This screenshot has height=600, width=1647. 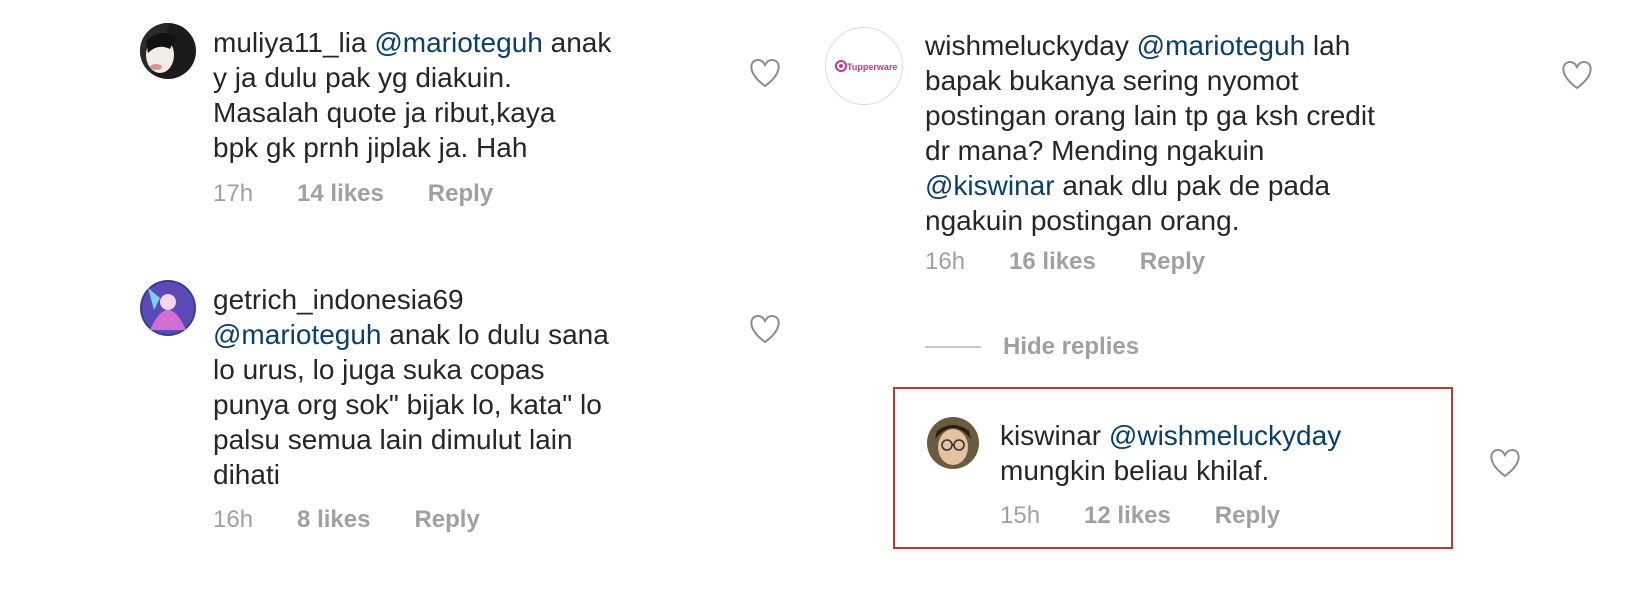 I want to click on comment-likes: 12 likes, so click(x=1127, y=516).